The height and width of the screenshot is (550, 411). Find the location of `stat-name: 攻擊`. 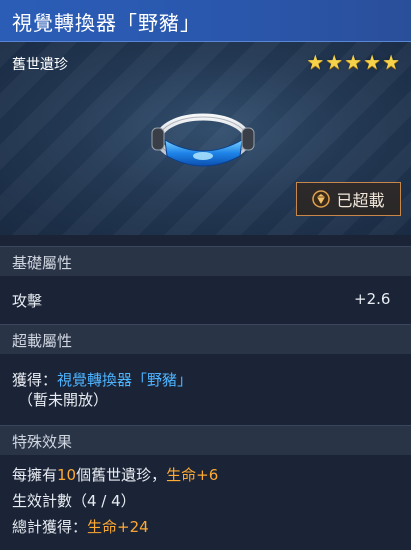

stat-name: 攻擊 is located at coordinates (27, 301).